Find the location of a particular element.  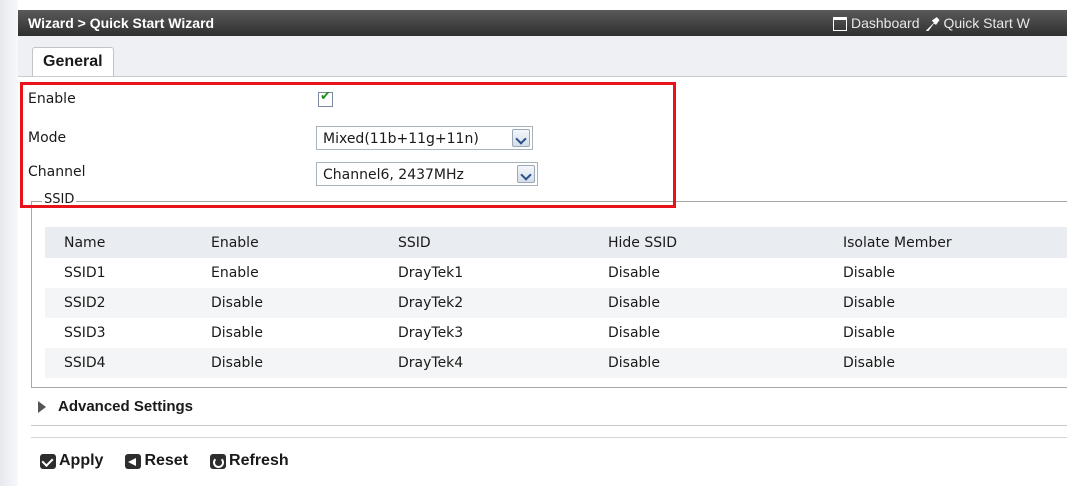

reset-button: Reset is located at coordinates (156, 461).